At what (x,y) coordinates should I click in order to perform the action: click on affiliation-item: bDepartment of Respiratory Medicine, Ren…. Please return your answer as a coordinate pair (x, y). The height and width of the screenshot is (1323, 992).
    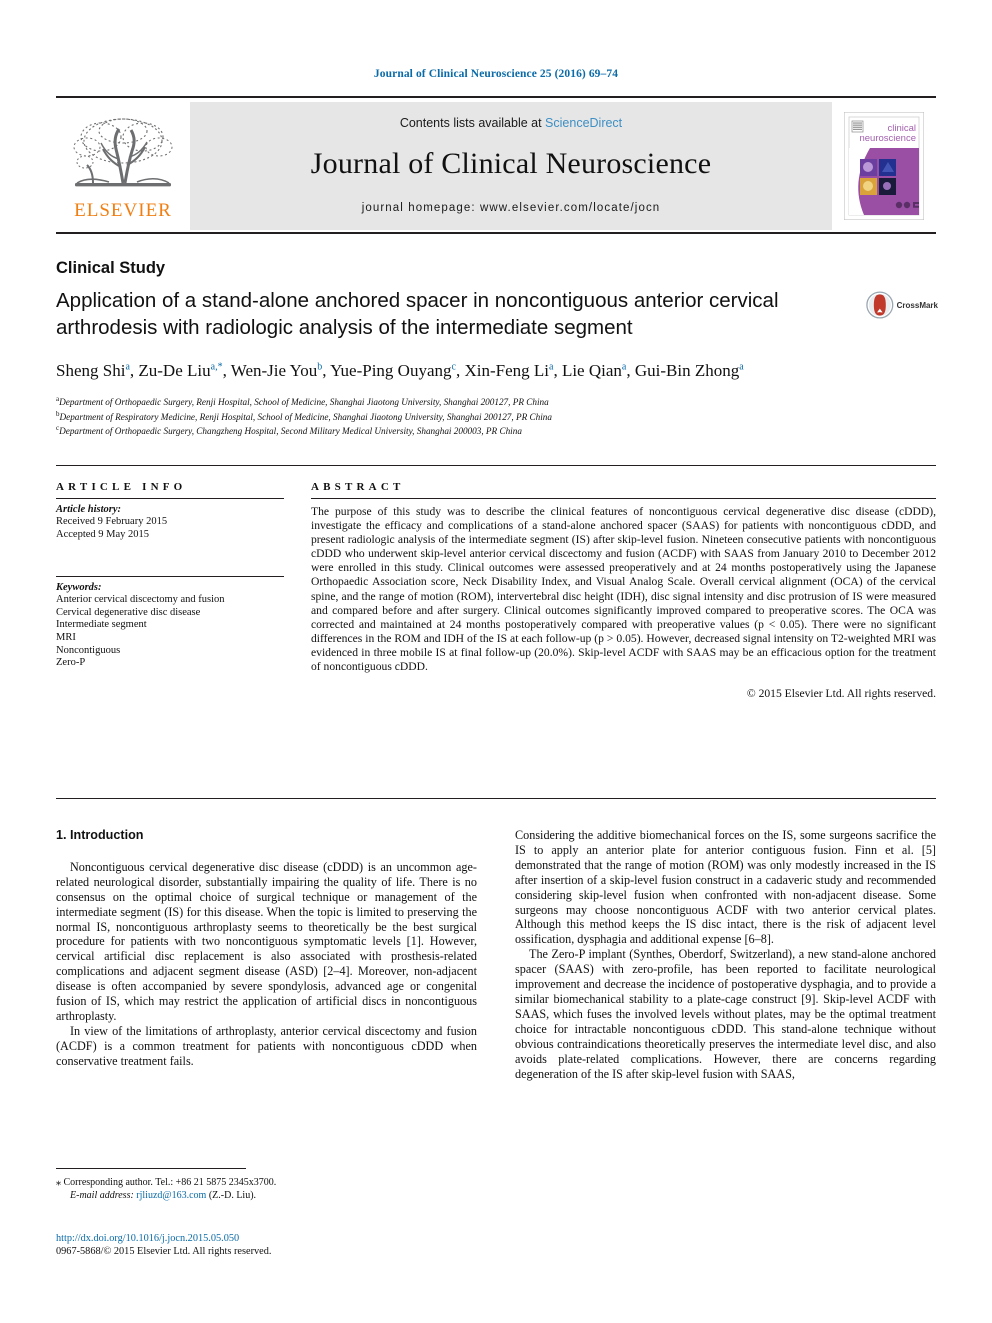
    Looking at the image, I should click on (304, 415).